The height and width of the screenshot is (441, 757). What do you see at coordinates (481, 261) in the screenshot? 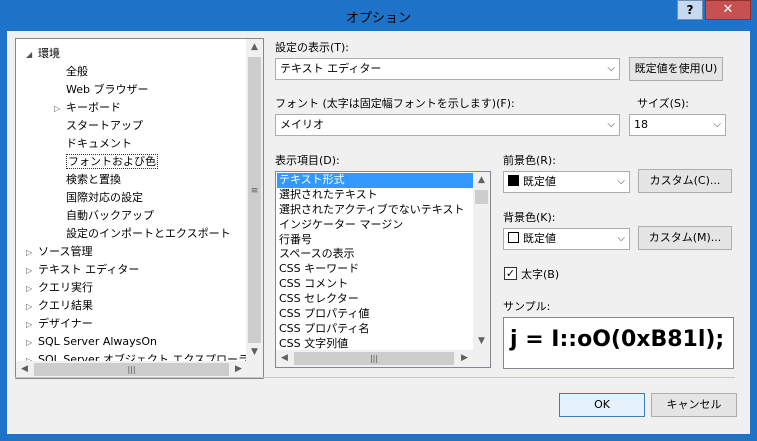
I see `items-vertical-scrollbar: ▲ ▼` at bounding box center [481, 261].